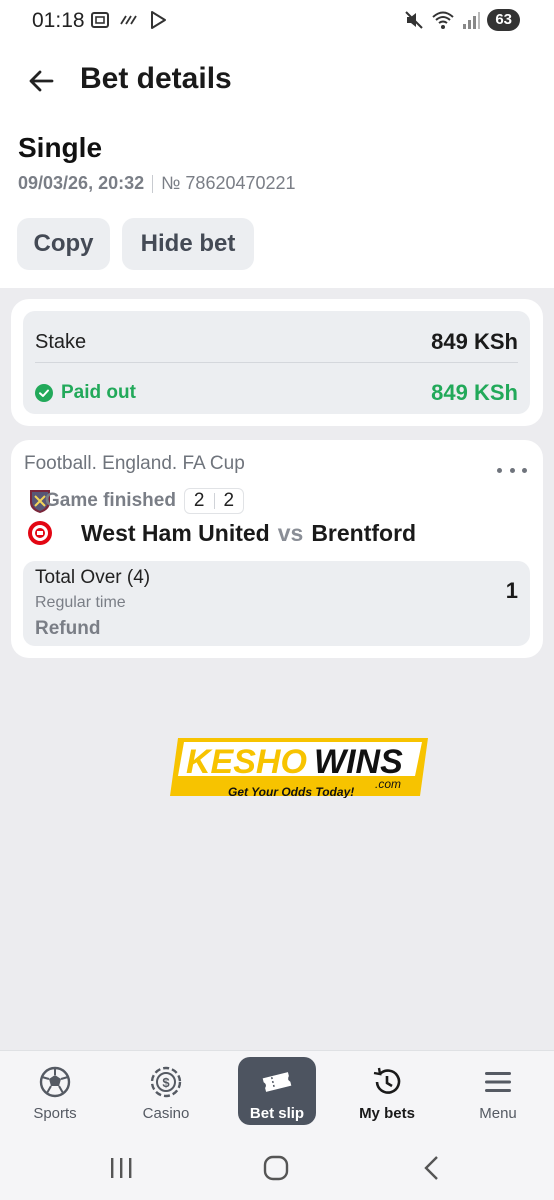 The image size is (554, 1200). I want to click on nav-bet-slip: Bet slip, so click(277, 1091).